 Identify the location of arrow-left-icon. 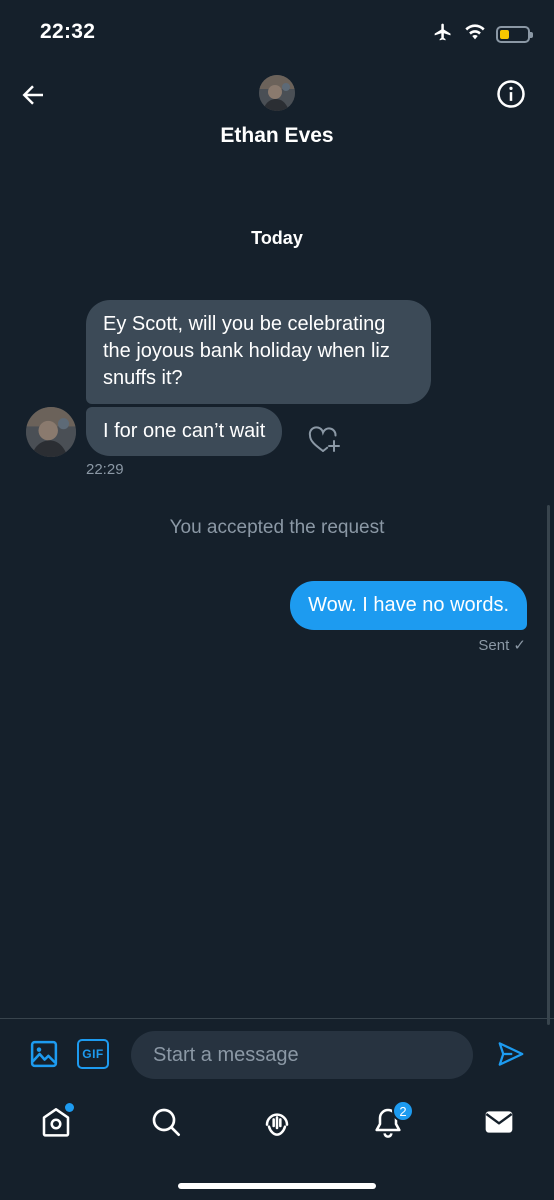
(32, 95).